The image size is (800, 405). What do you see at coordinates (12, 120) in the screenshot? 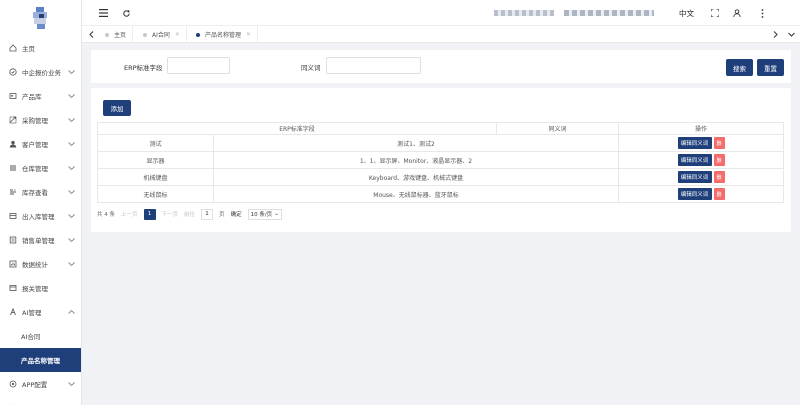
I see `cart-icon` at bounding box center [12, 120].